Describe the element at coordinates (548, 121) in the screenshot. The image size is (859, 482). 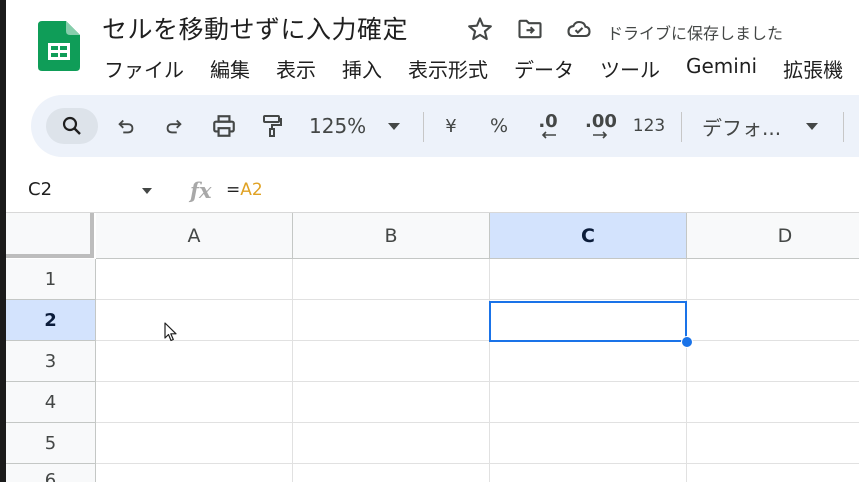
I see `decrease-decimal-label: .0` at that location.